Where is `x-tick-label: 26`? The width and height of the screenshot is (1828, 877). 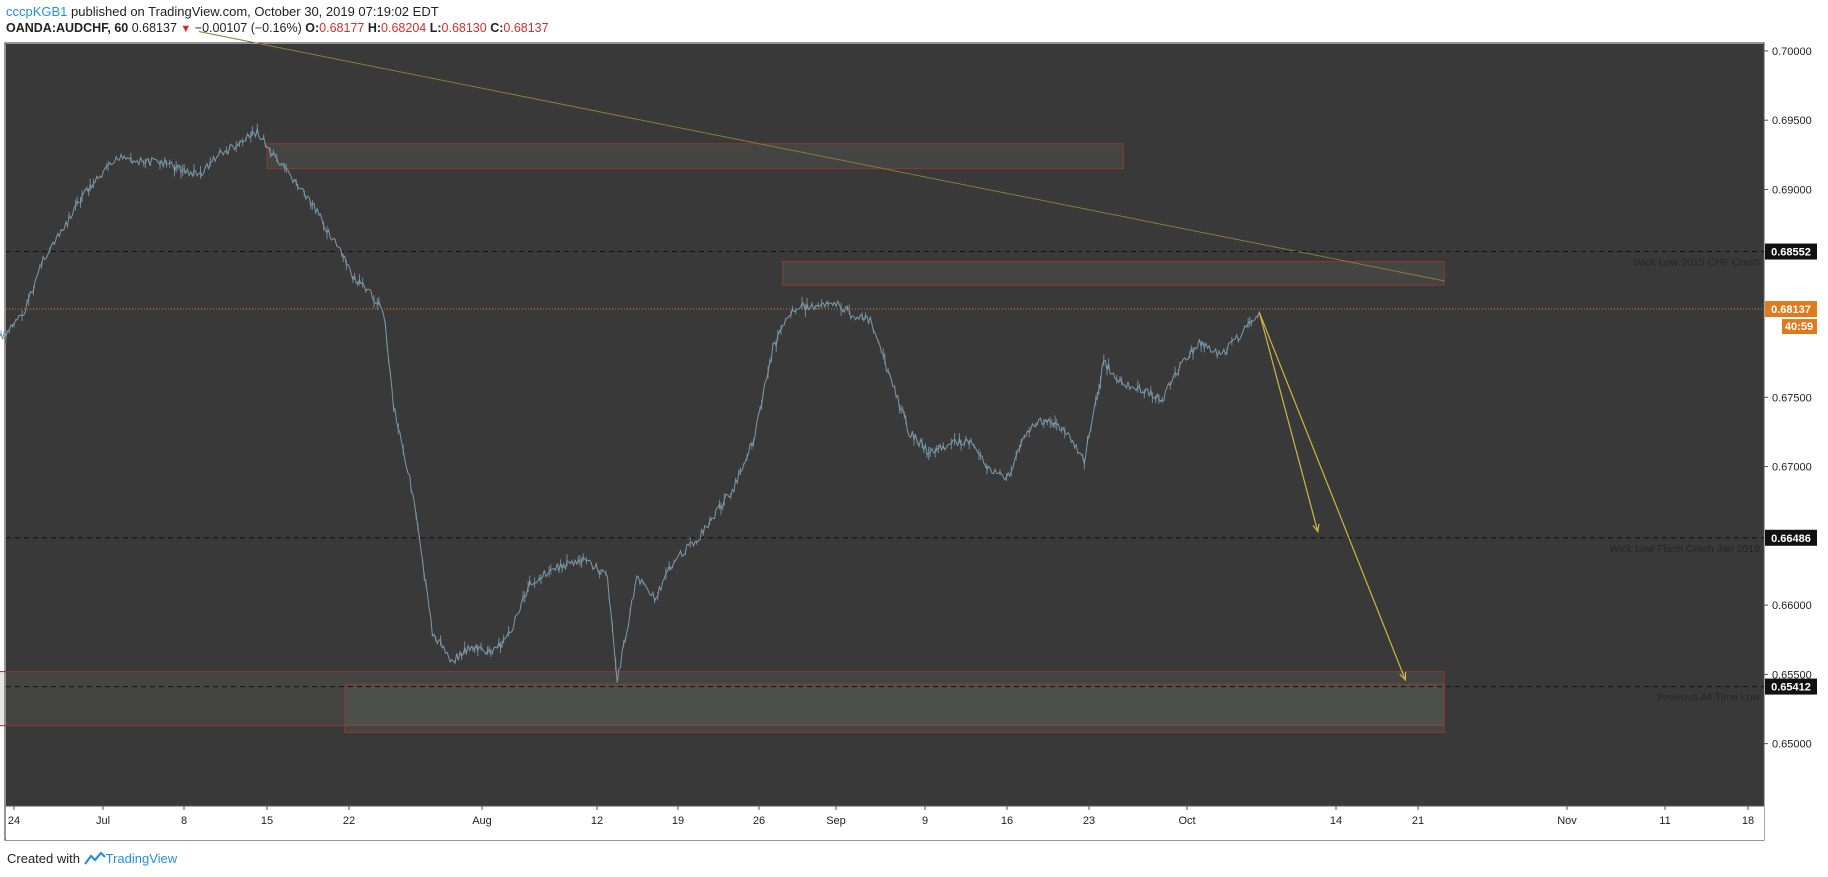
x-tick-label: 26 is located at coordinates (759, 821).